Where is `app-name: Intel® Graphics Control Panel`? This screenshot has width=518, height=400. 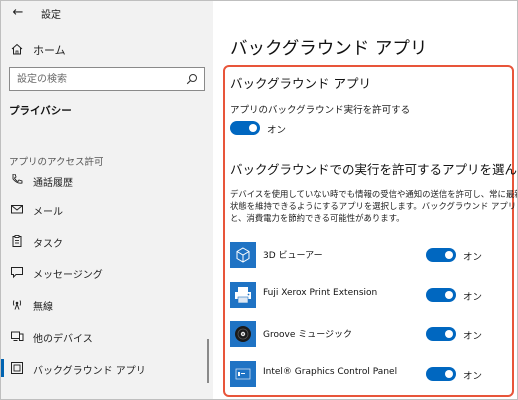 app-name: Intel® Graphics Control Panel is located at coordinates (330, 372).